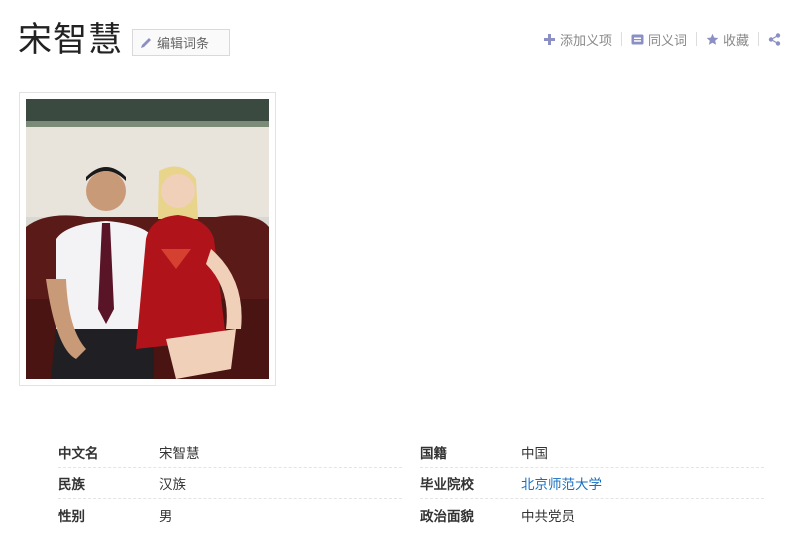 The width and height of the screenshot is (792, 552). I want to click on synonym-button: 同义词, so click(659, 39).